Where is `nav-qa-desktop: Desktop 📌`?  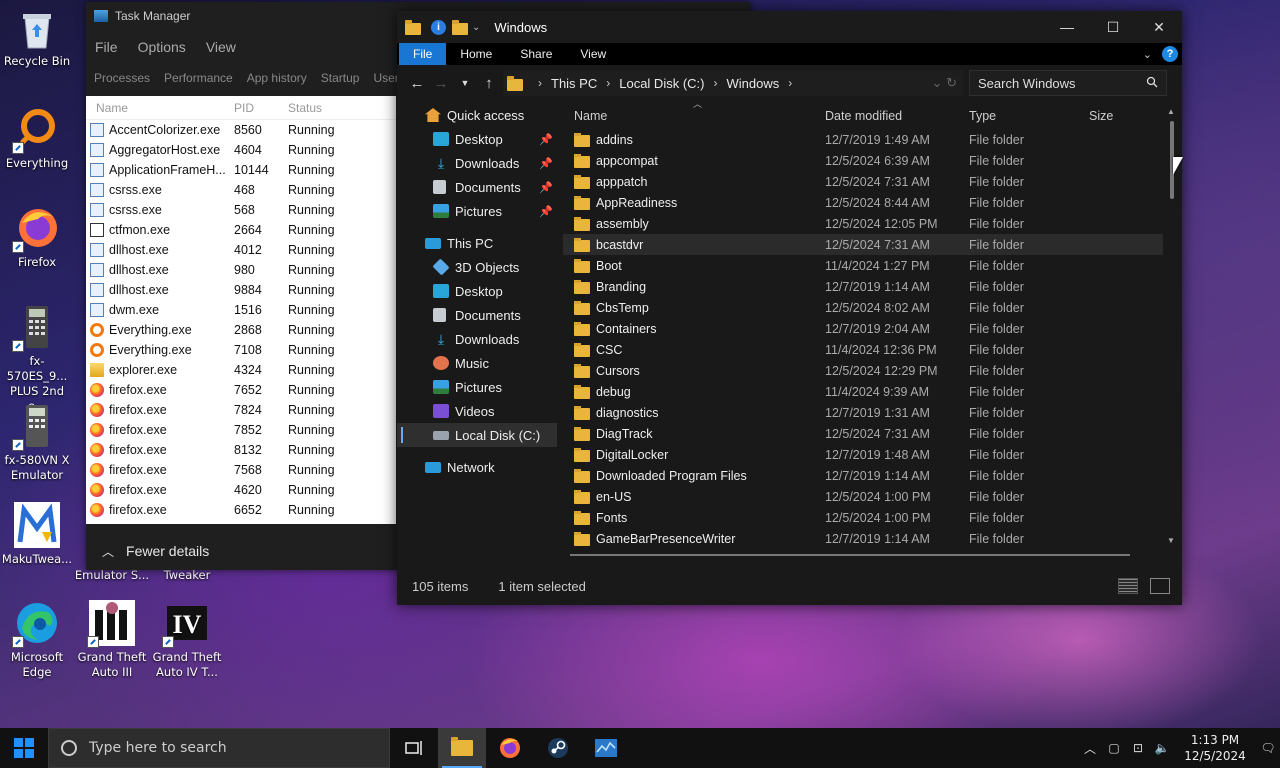 nav-qa-desktop: Desktop 📌 is located at coordinates (477, 139).